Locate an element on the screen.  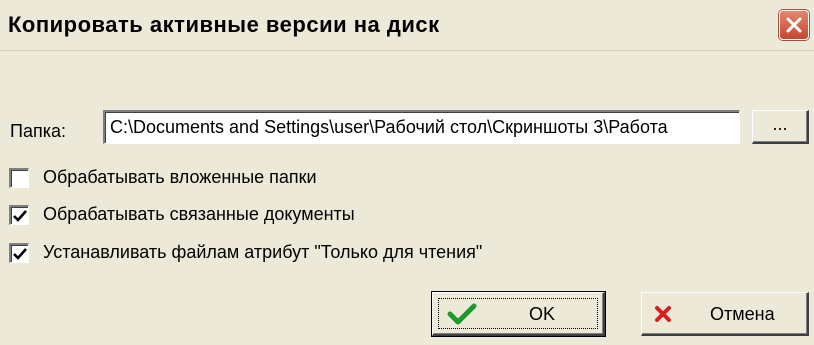
title-bar: Копировать активные версии на диск is located at coordinates (407, 25).